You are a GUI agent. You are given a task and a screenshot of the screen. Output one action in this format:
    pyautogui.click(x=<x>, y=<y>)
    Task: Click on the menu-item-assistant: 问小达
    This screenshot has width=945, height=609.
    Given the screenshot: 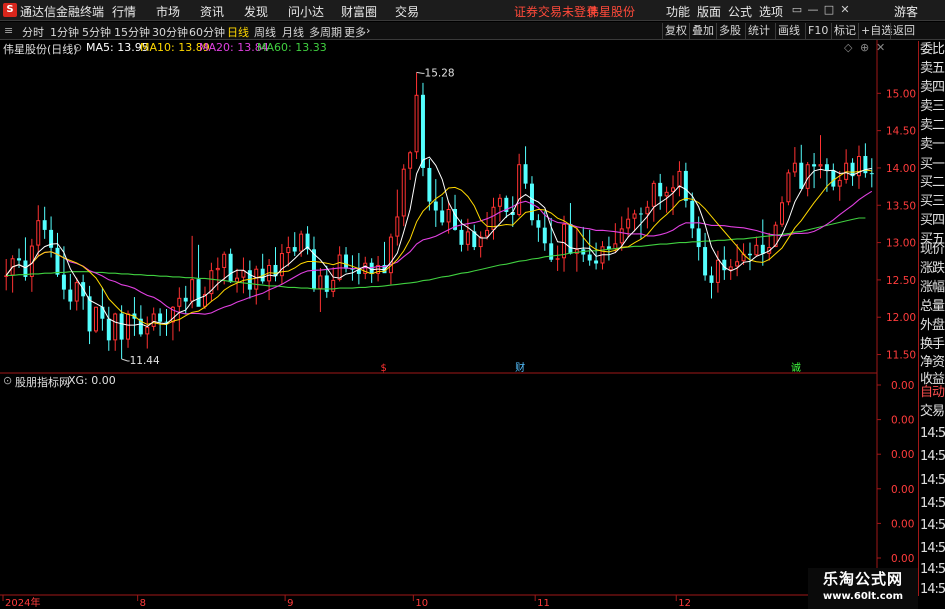 What is the action you would take?
    pyautogui.click(x=306, y=11)
    